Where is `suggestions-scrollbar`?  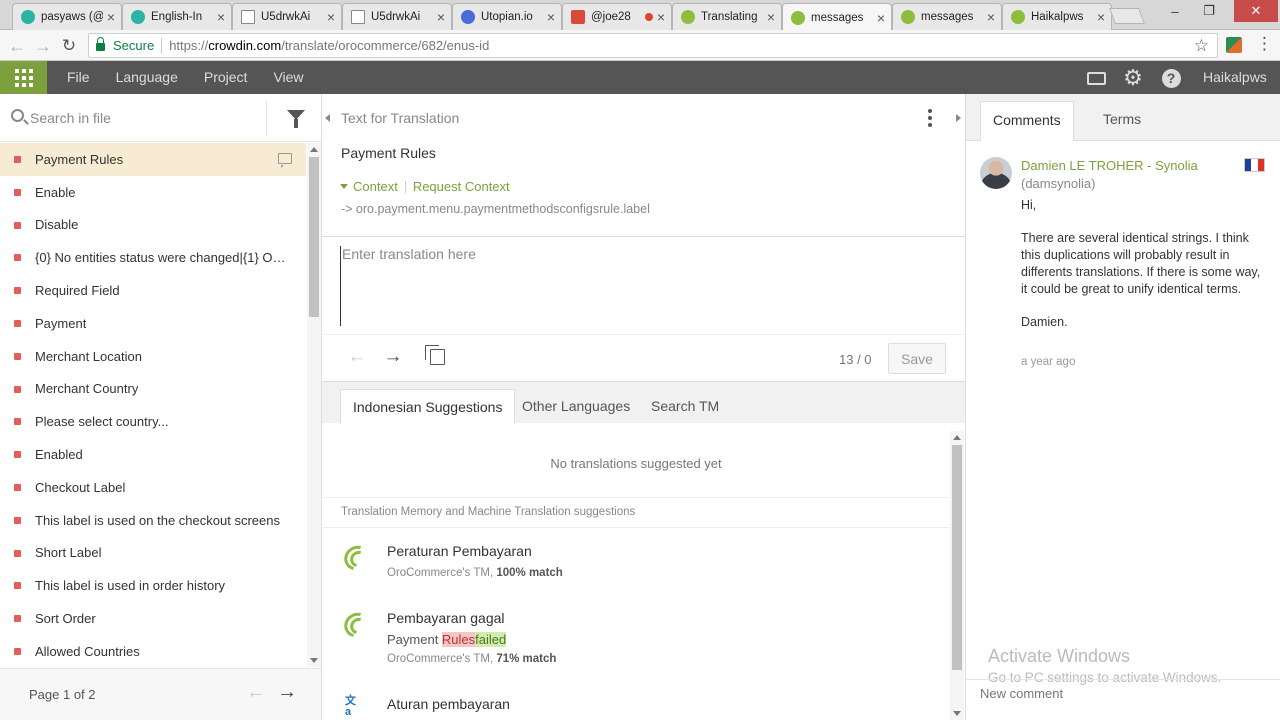 suggestions-scrollbar is located at coordinates (957, 575).